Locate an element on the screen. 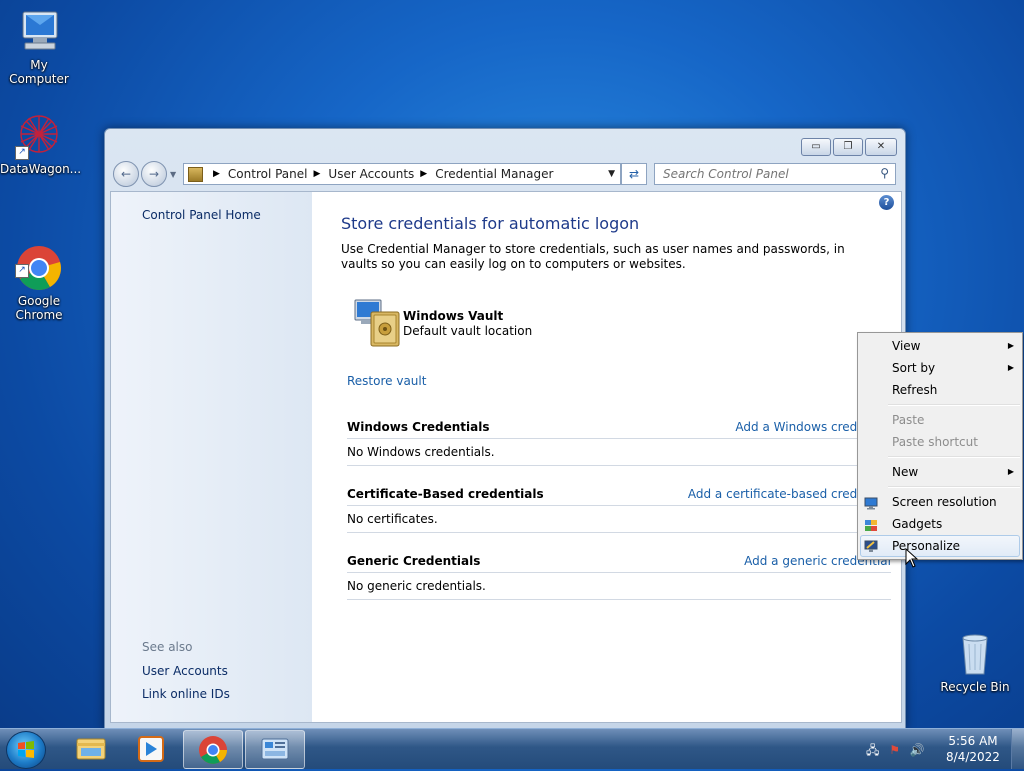 The height and width of the screenshot is (771, 1024). volume-icon: 🔊 is located at coordinates (917, 750).